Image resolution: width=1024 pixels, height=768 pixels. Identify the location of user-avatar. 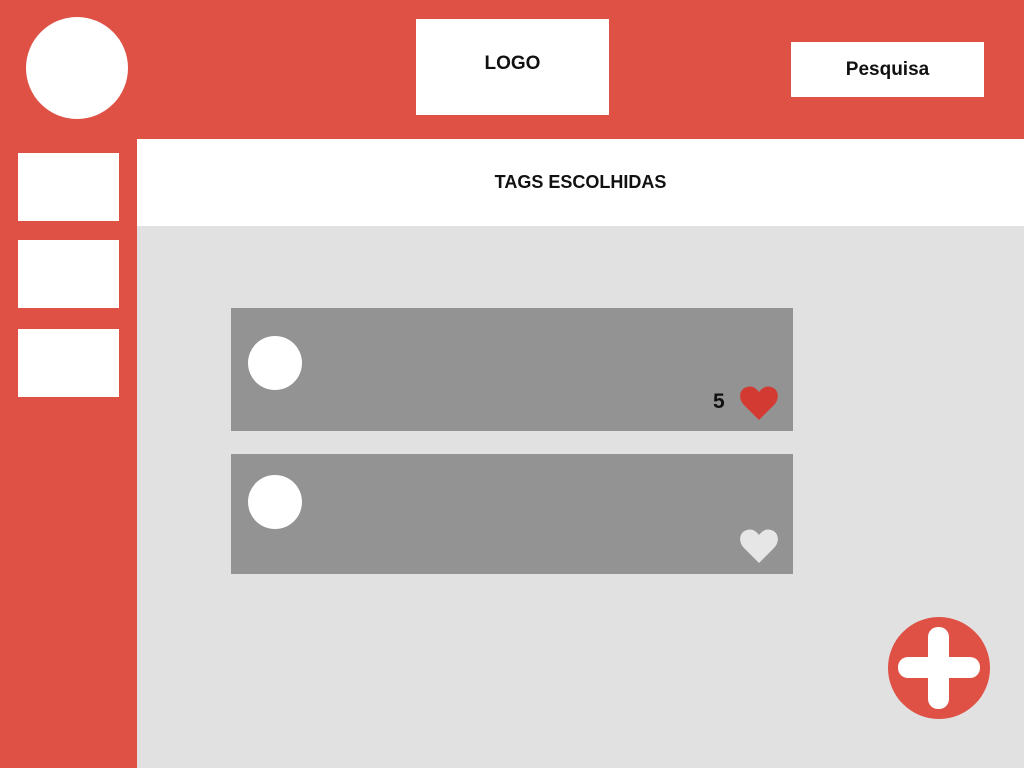
(77, 68).